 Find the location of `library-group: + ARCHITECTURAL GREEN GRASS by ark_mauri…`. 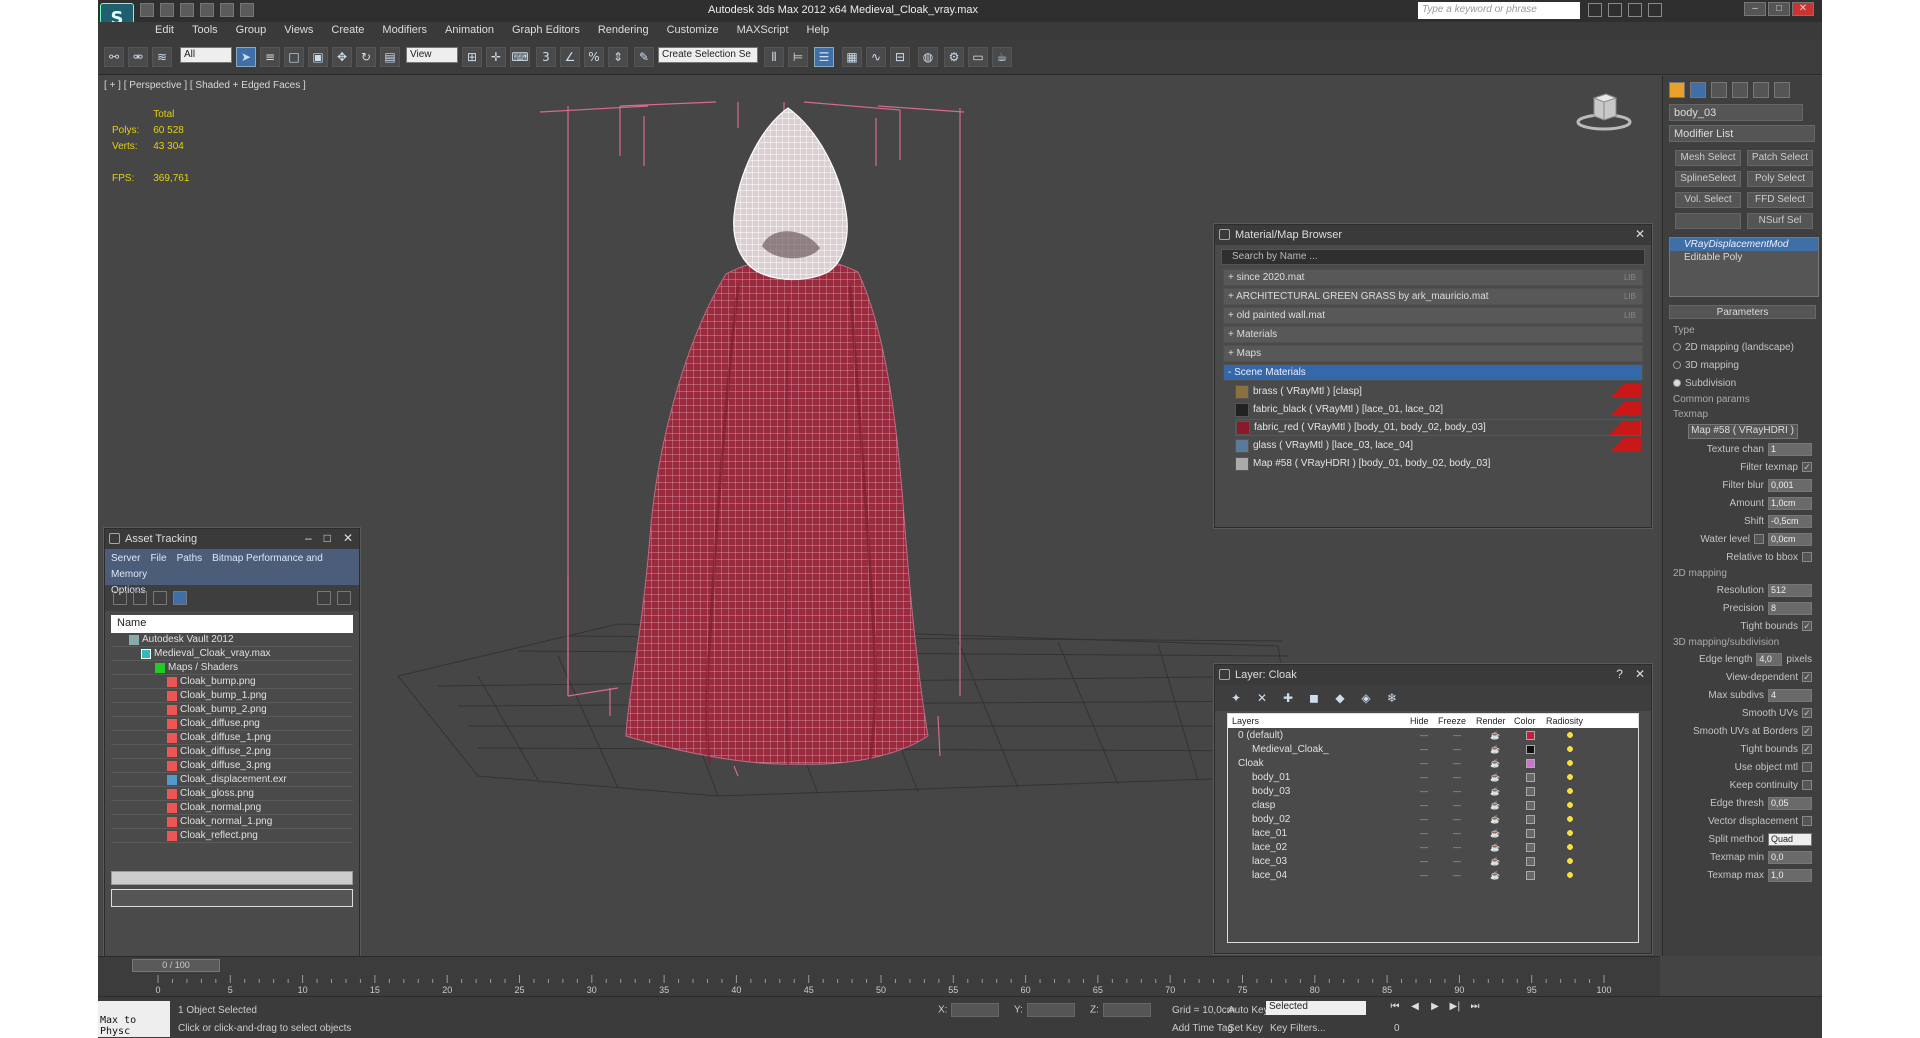

library-group: + ARCHITECTURAL GREEN GRASS by ark_mauri… is located at coordinates (1433, 296).